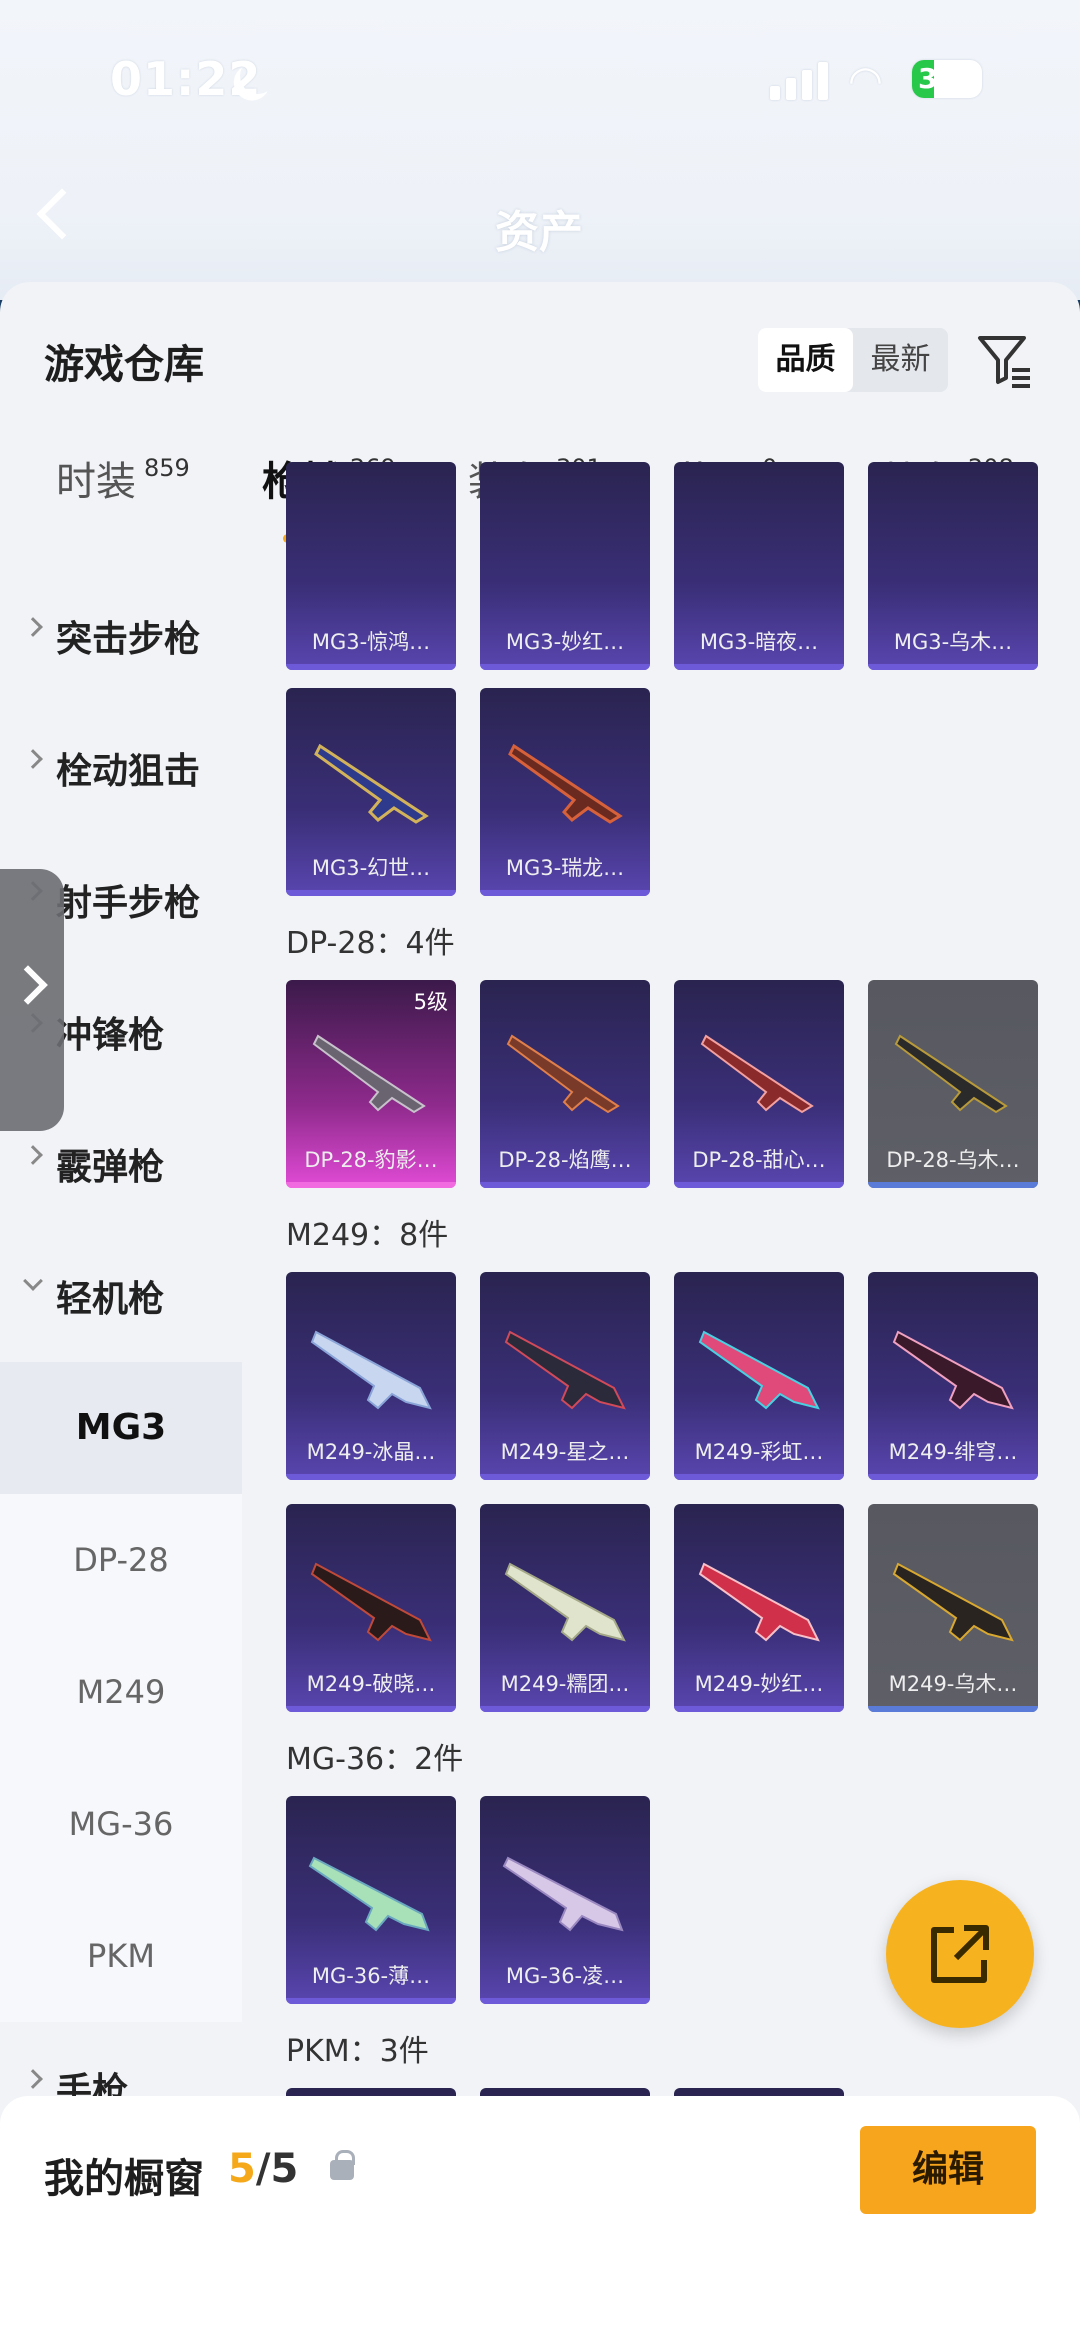 The height and width of the screenshot is (2341, 1080). I want to click on sidebar-subitem-mg36: MG-36, so click(121, 1824).